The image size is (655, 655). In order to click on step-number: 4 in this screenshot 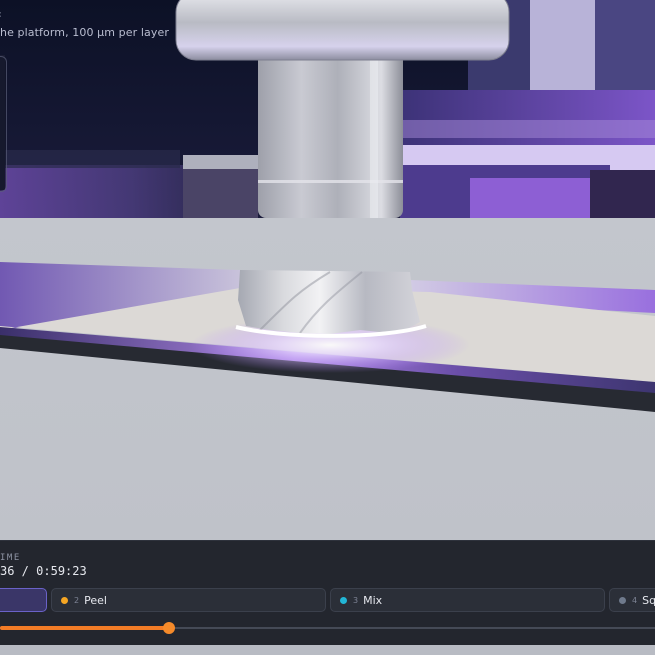, I will do `click(635, 600)`.